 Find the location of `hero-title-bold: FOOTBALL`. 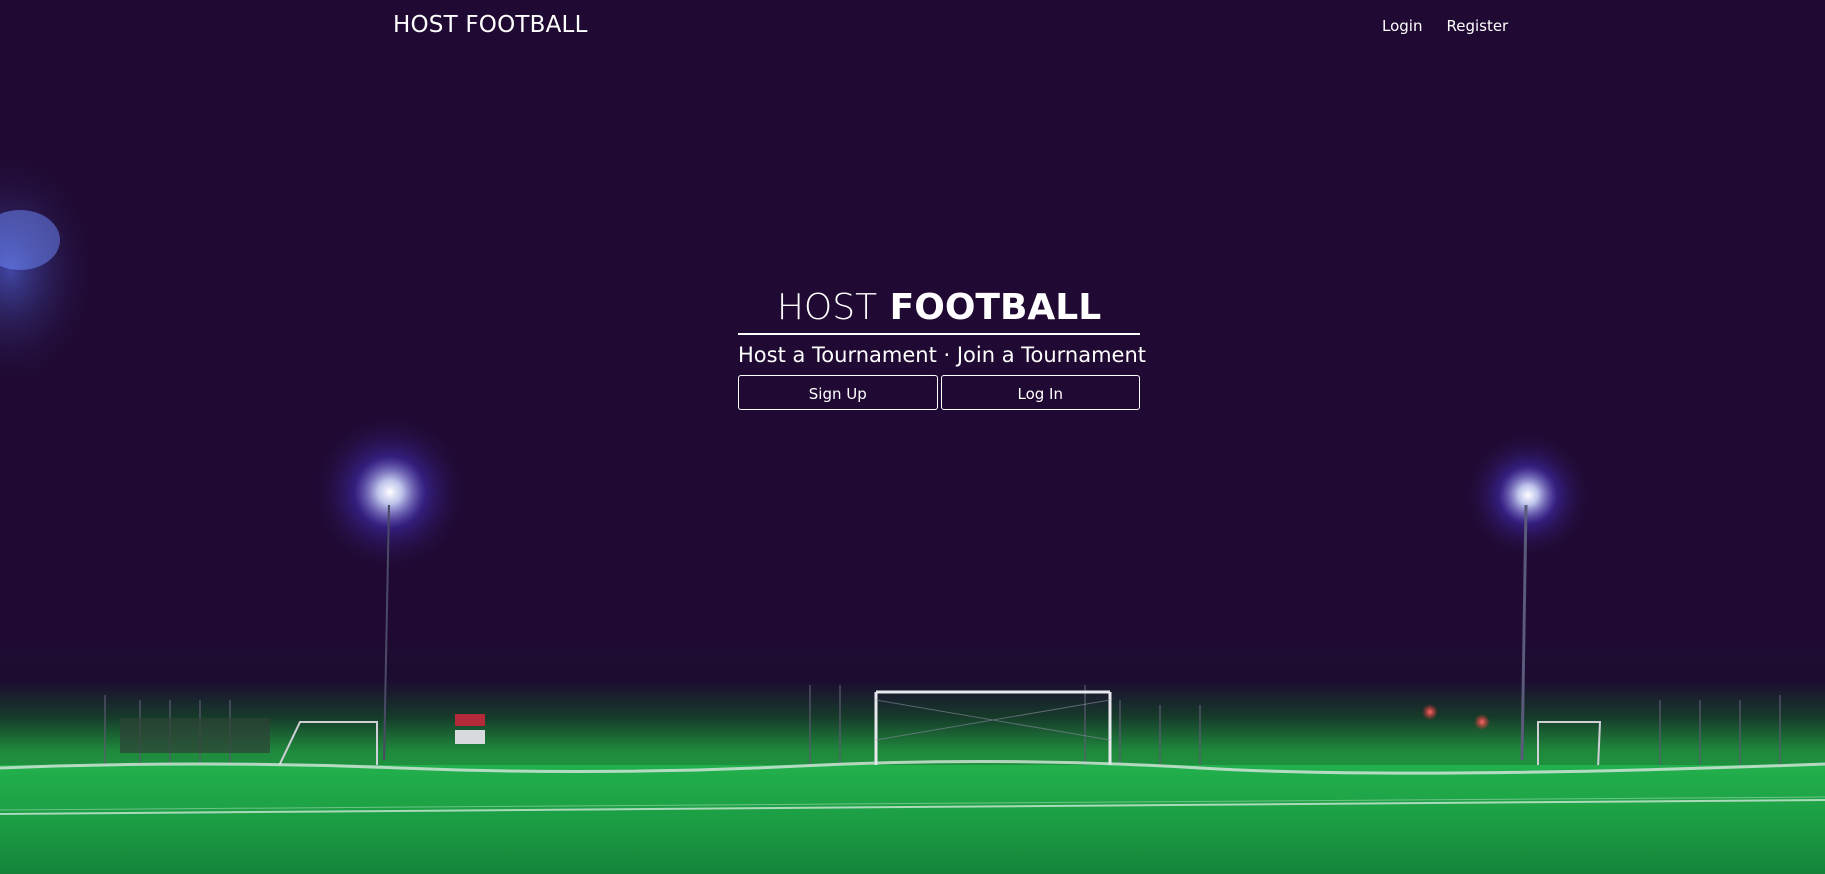

hero-title-bold: FOOTBALL is located at coordinates (995, 307).